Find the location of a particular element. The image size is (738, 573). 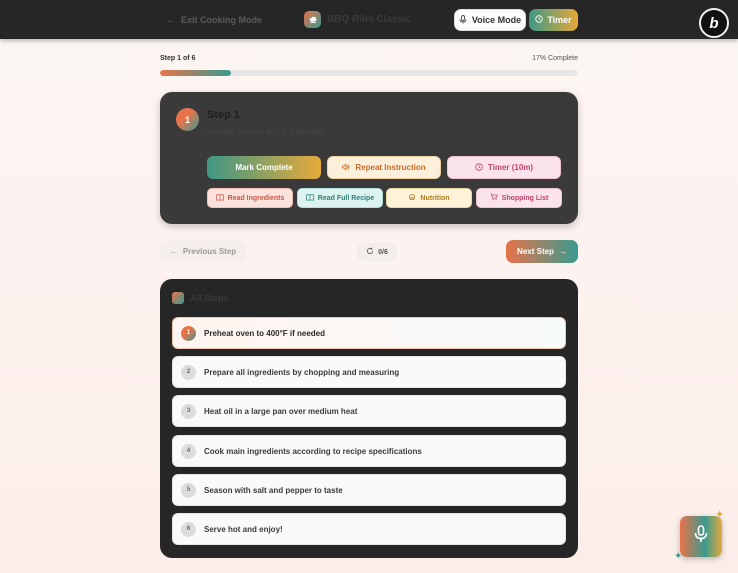

step-list-number: 1 is located at coordinates (188, 333).